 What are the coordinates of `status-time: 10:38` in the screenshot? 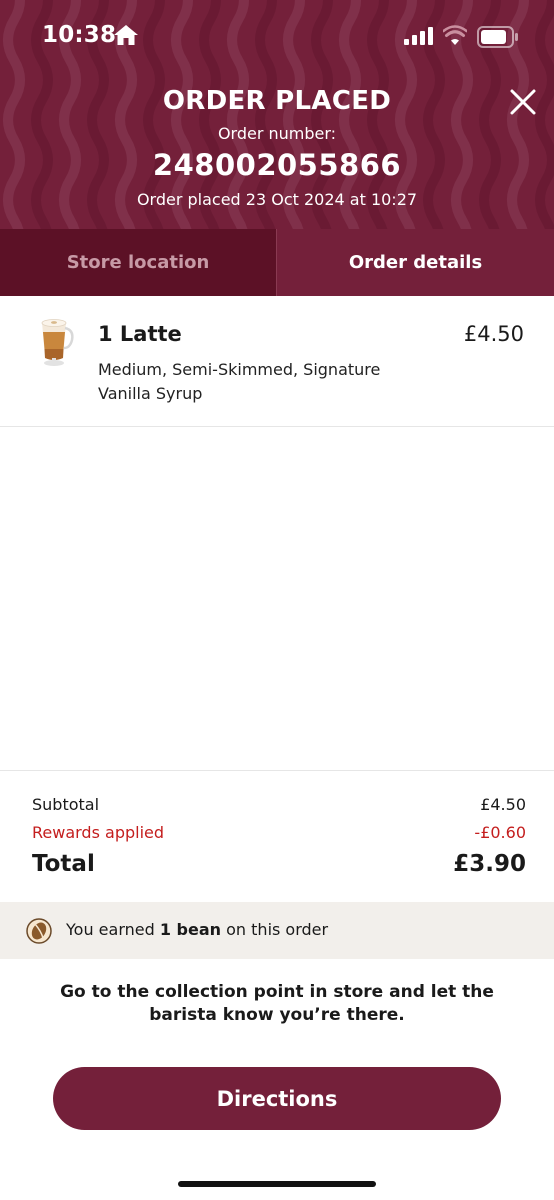 It's located at (79, 35).